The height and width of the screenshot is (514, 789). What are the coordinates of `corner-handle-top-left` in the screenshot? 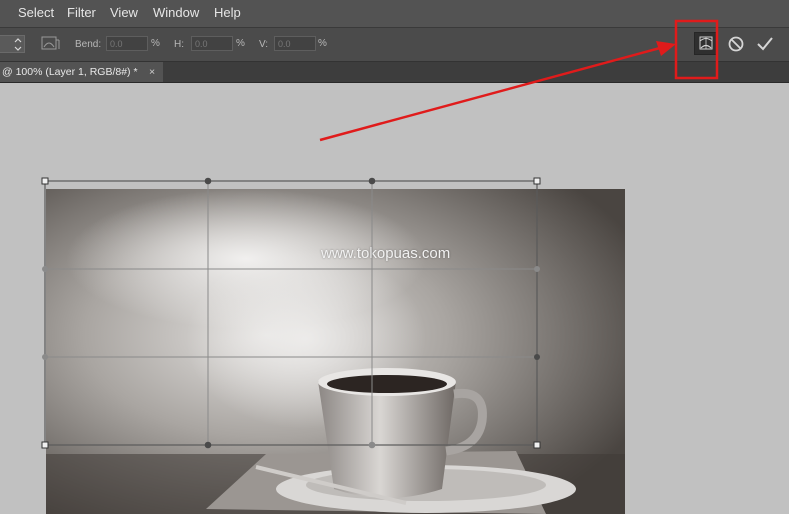 It's located at (45, 181).